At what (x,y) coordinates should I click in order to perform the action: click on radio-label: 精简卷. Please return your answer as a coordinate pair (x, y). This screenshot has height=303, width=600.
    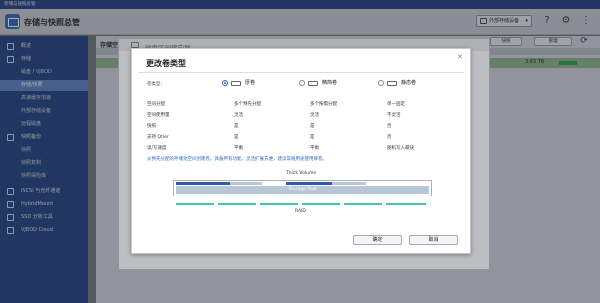
    Looking at the image, I should click on (330, 83).